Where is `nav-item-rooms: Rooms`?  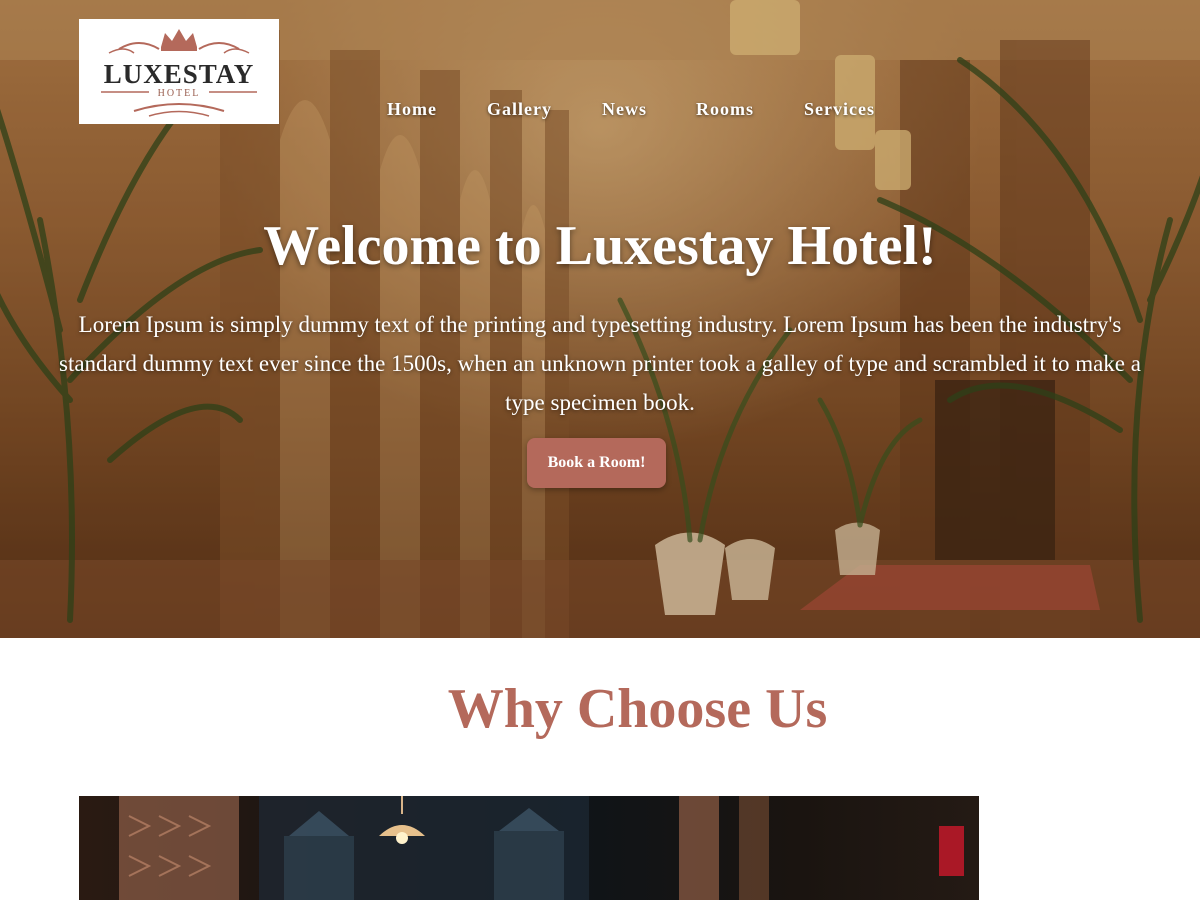 nav-item-rooms: Rooms is located at coordinates (725, 109).